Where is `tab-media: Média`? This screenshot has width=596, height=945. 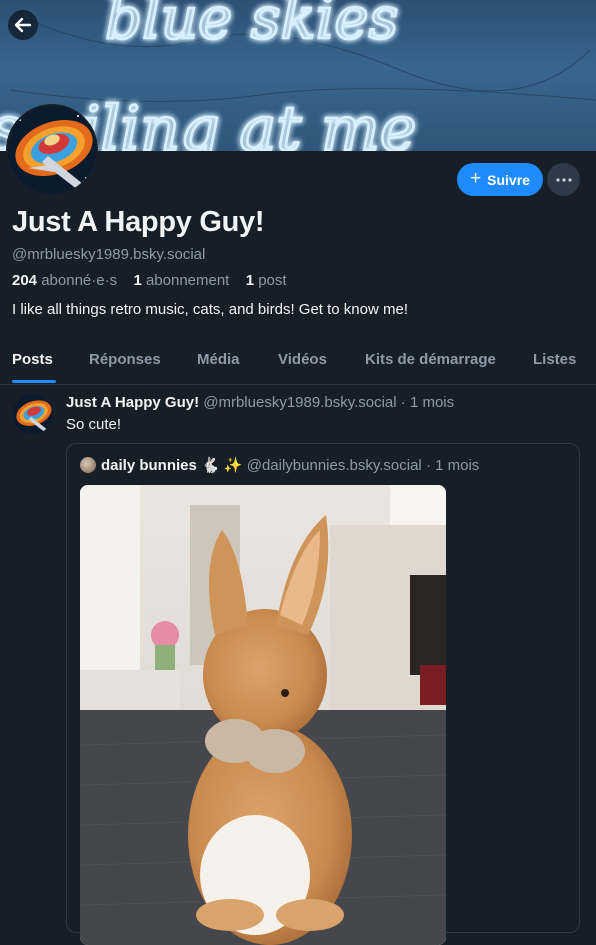
tab-media: Média is located at coordinates (218, 359).